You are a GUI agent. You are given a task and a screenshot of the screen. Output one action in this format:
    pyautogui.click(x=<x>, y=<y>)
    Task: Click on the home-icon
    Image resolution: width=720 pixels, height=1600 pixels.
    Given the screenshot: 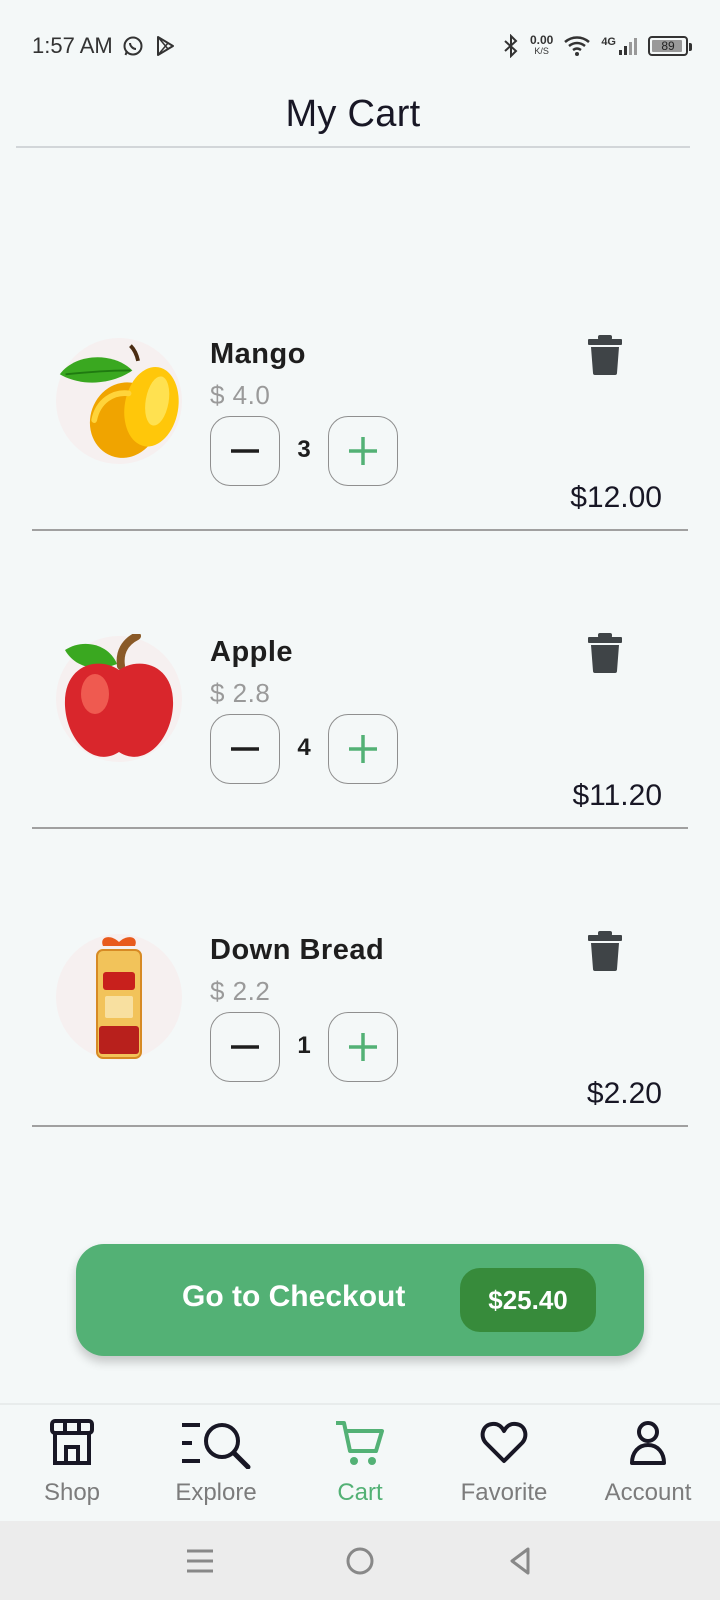 What is the action you would take?
    pyautogui.click(x=360, y=1561)
    